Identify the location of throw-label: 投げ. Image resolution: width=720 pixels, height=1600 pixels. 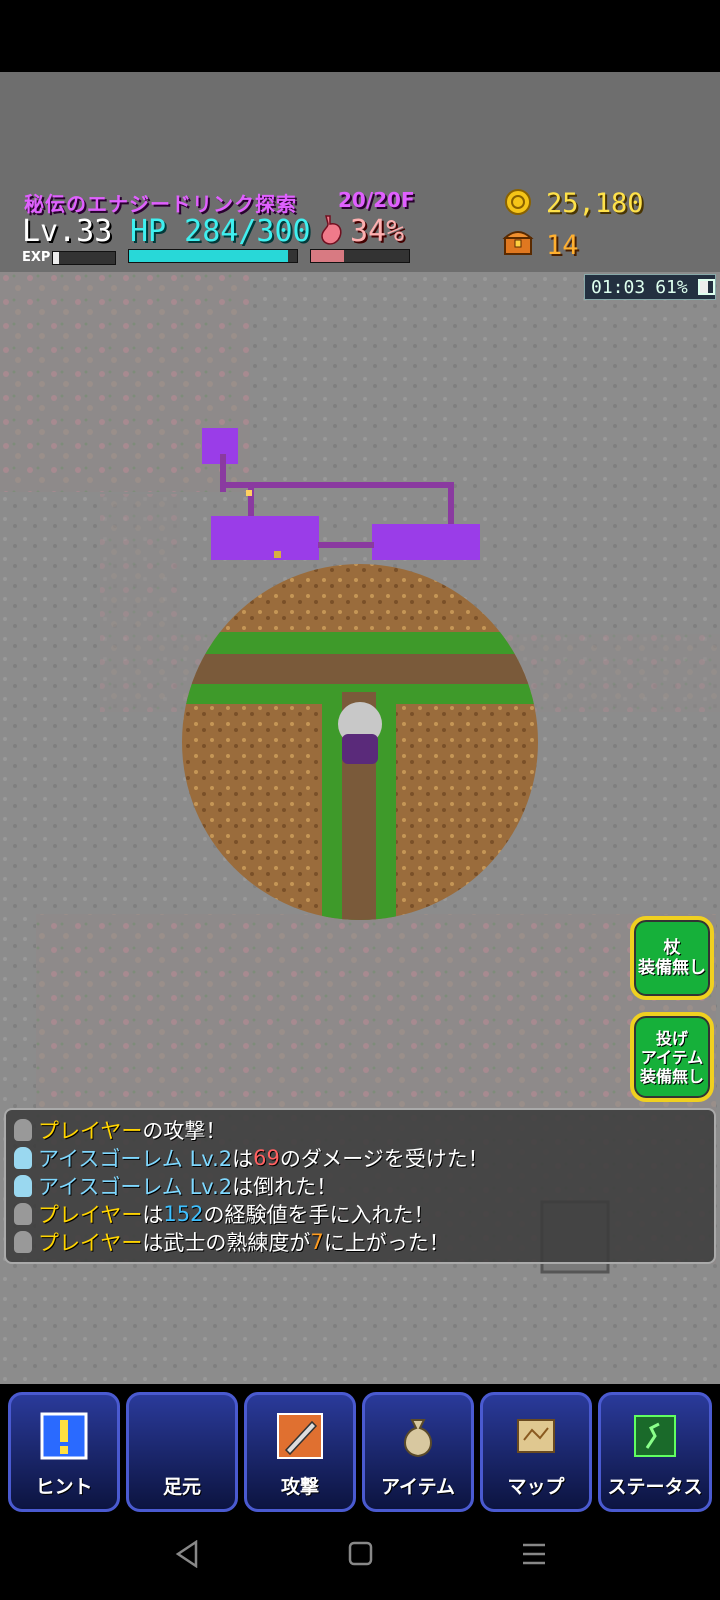
(671, 1038).